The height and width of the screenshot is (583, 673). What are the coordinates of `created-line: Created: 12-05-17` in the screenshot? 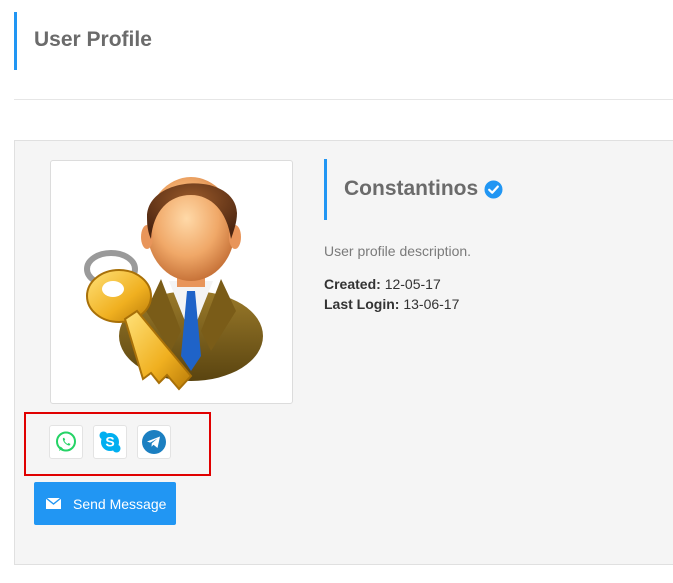 It's located at (382, 284).